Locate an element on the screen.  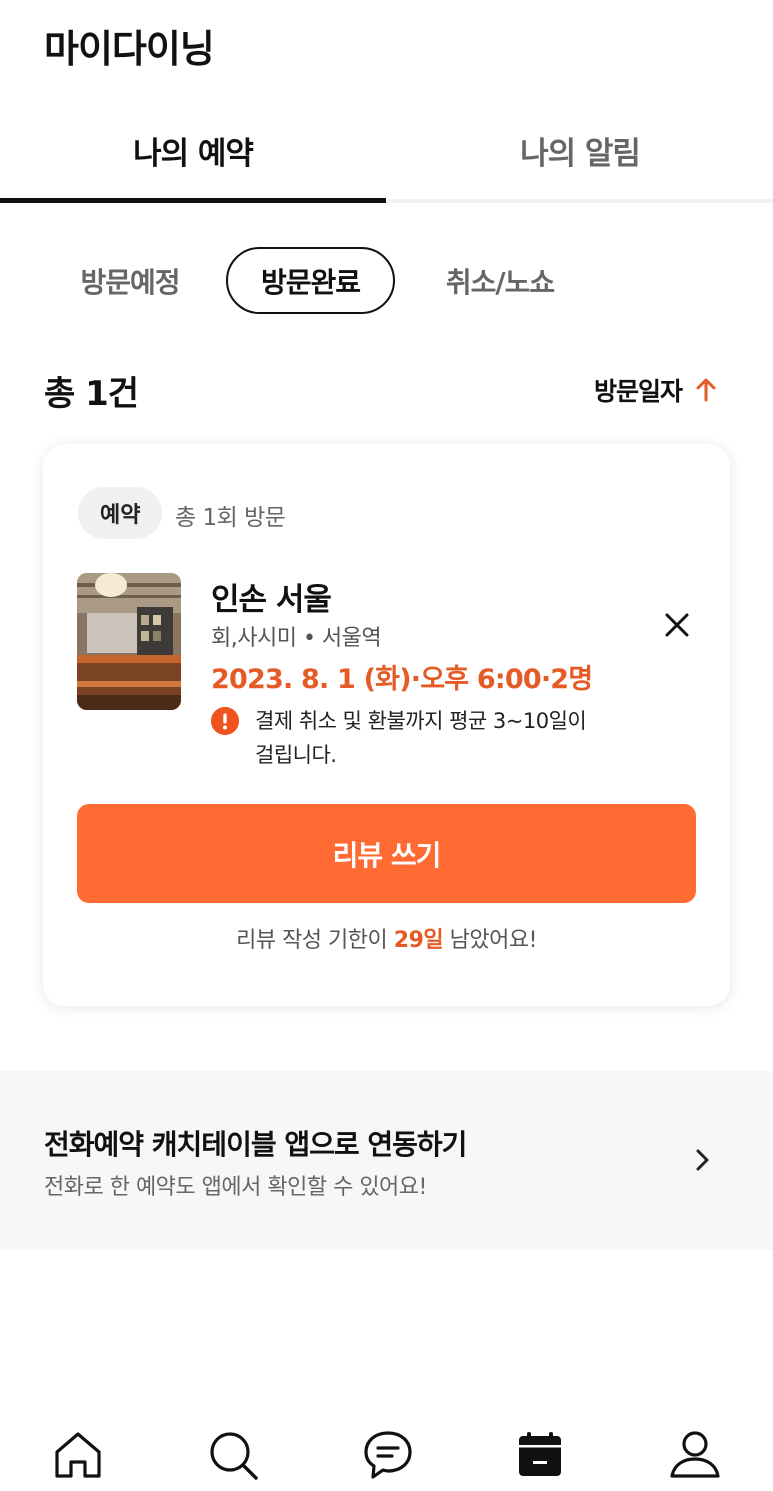
home-icon is located at coordinates (78, 1455).